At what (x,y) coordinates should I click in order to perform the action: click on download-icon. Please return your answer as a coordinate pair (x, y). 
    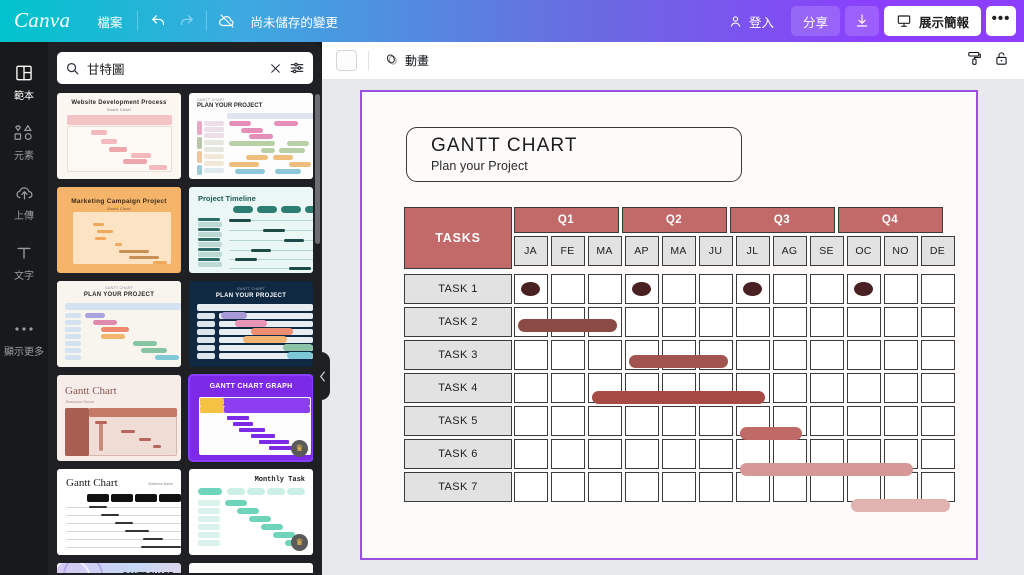
    Looking at the image, I should click on (861, 21).